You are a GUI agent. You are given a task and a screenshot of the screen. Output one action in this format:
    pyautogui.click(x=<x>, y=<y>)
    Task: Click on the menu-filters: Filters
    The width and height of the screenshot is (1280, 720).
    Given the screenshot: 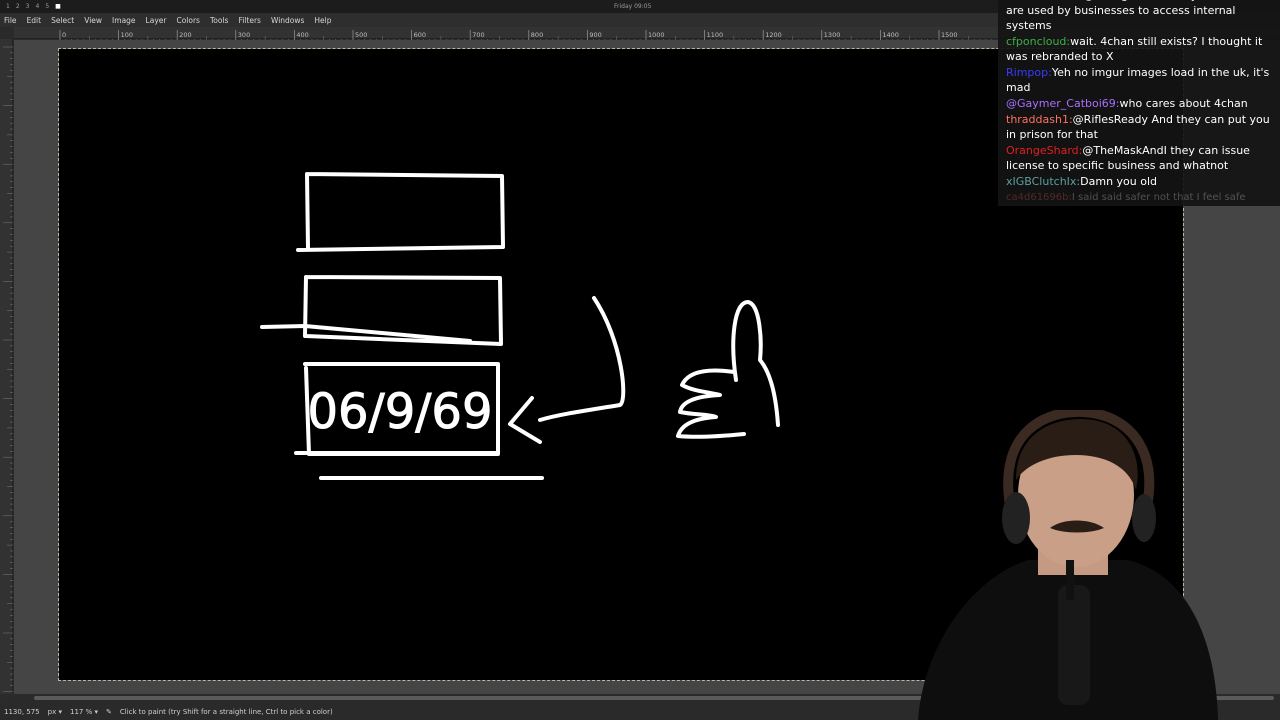 What is the action you would take?
    pyautogui.click(x=249, y=20)
    